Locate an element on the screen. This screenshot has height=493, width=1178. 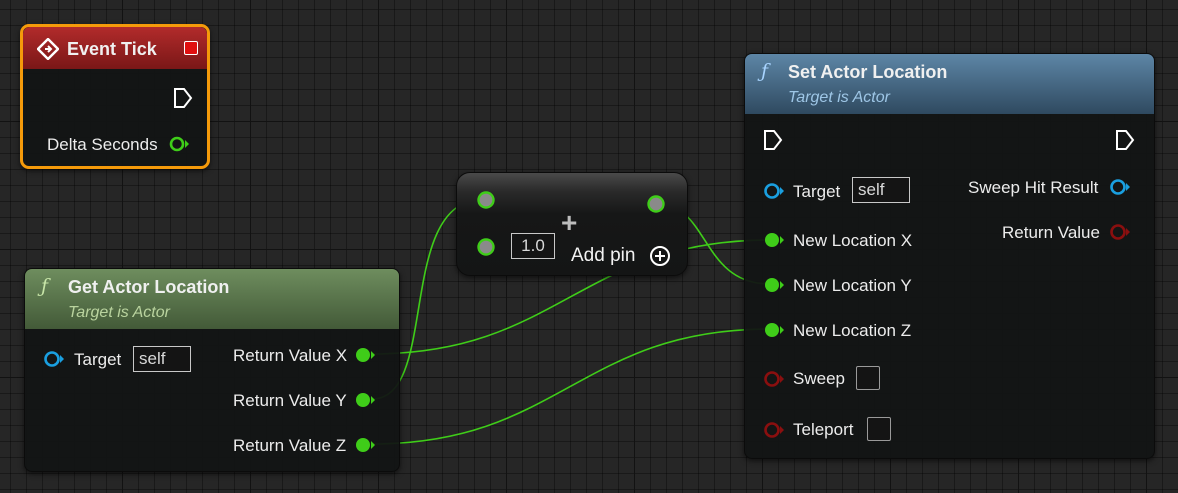
add-pin-plus-icon is located at coordinates (660, 256).